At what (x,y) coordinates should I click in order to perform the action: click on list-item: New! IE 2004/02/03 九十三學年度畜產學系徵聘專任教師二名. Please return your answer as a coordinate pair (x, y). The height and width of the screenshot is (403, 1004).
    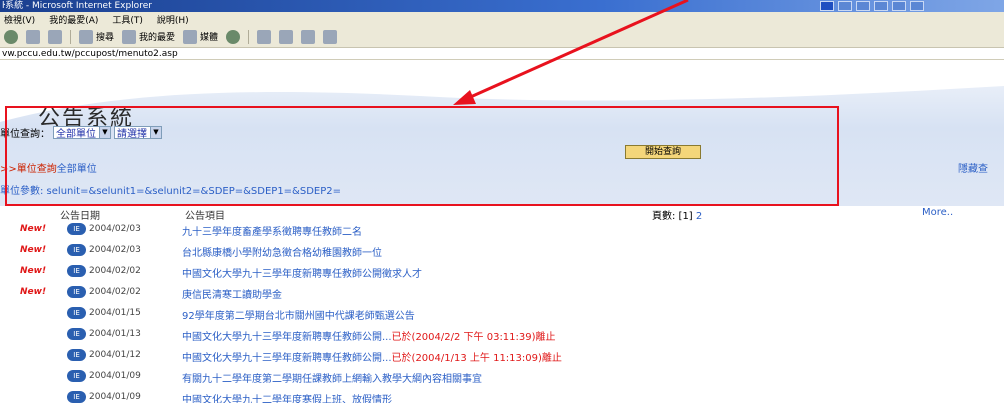
    Looking at the image, I should click on (502, 230).